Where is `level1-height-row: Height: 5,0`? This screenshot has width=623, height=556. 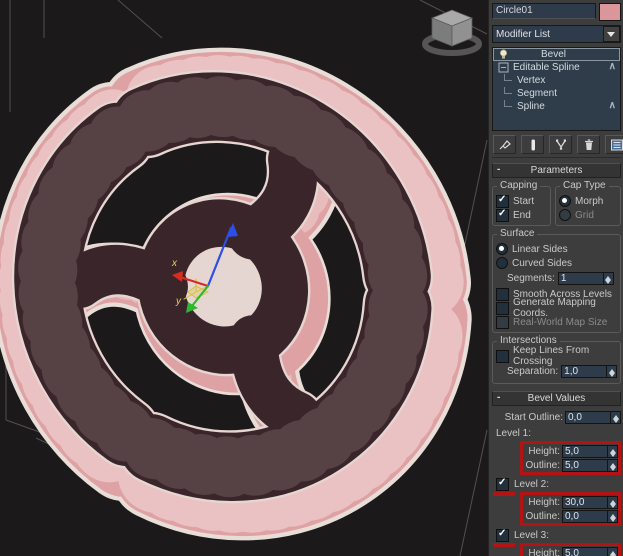
level1-height-row: Height: 5,0 is located at coordinates (570, 451).